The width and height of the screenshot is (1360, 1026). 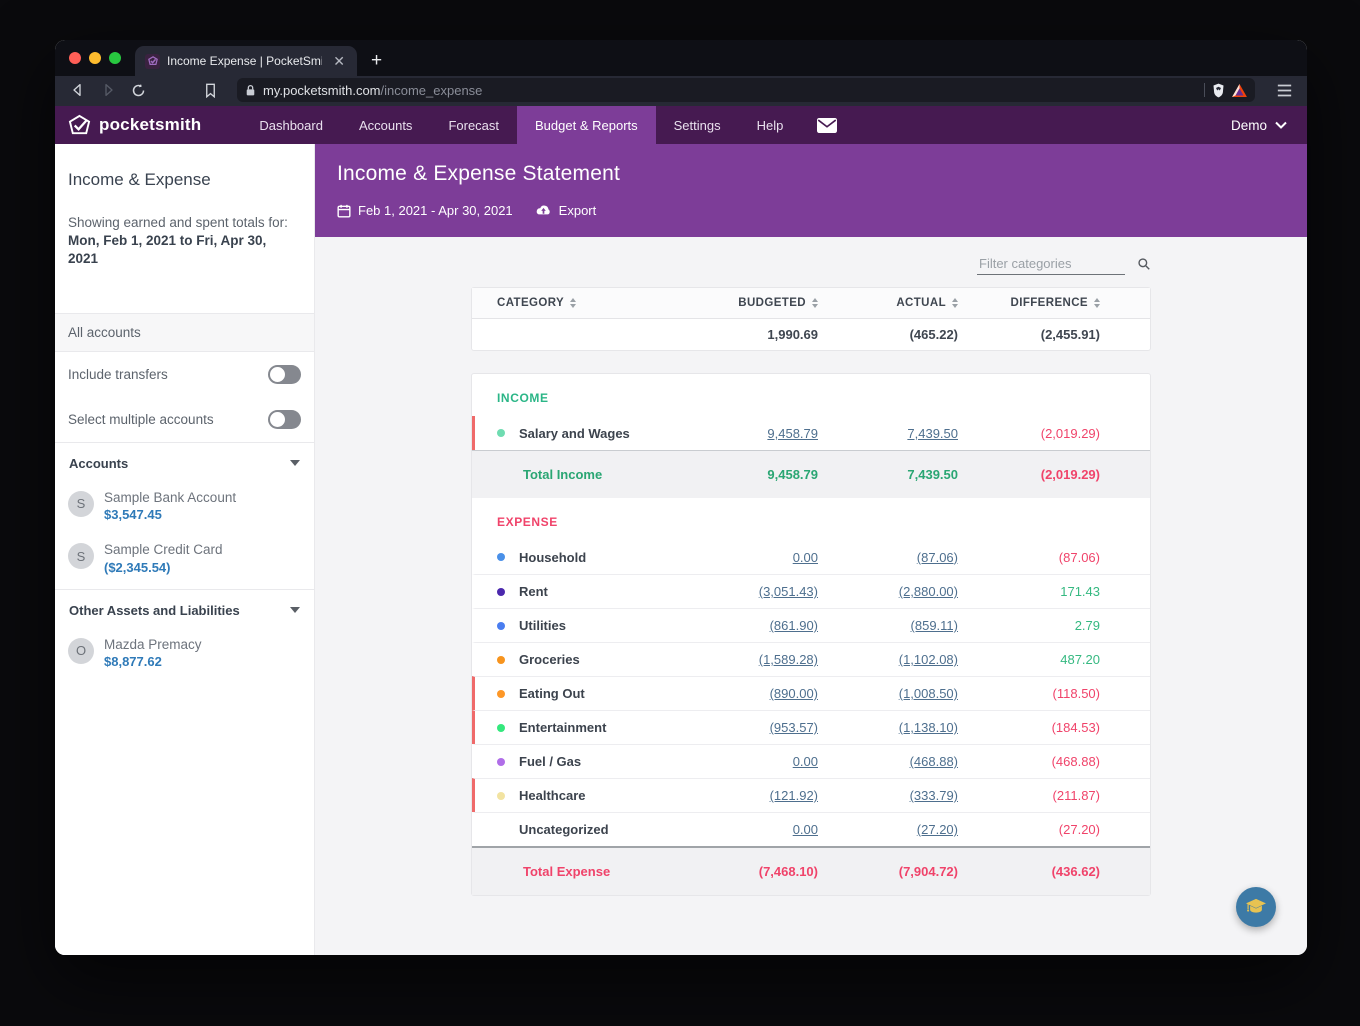 What do you see at coordinates (210, 90) in the screenshot?
I see `bookmark-icon` at bounding box center [210, 90].